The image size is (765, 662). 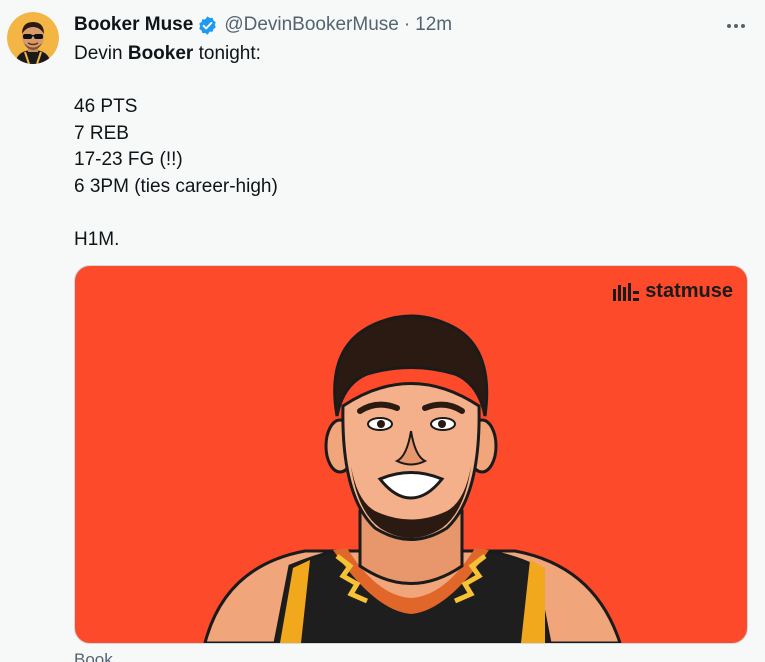 I want to click on stat-line: 6 3PM (ties career-high), so click(x=176, y=186).